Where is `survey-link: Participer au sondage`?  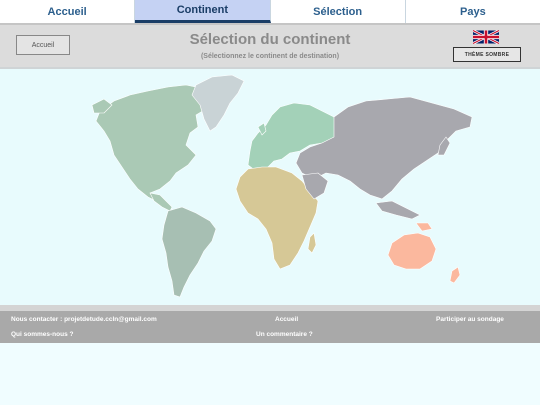 survey-link: Participer au sondage is located at coordinates (470, 319).